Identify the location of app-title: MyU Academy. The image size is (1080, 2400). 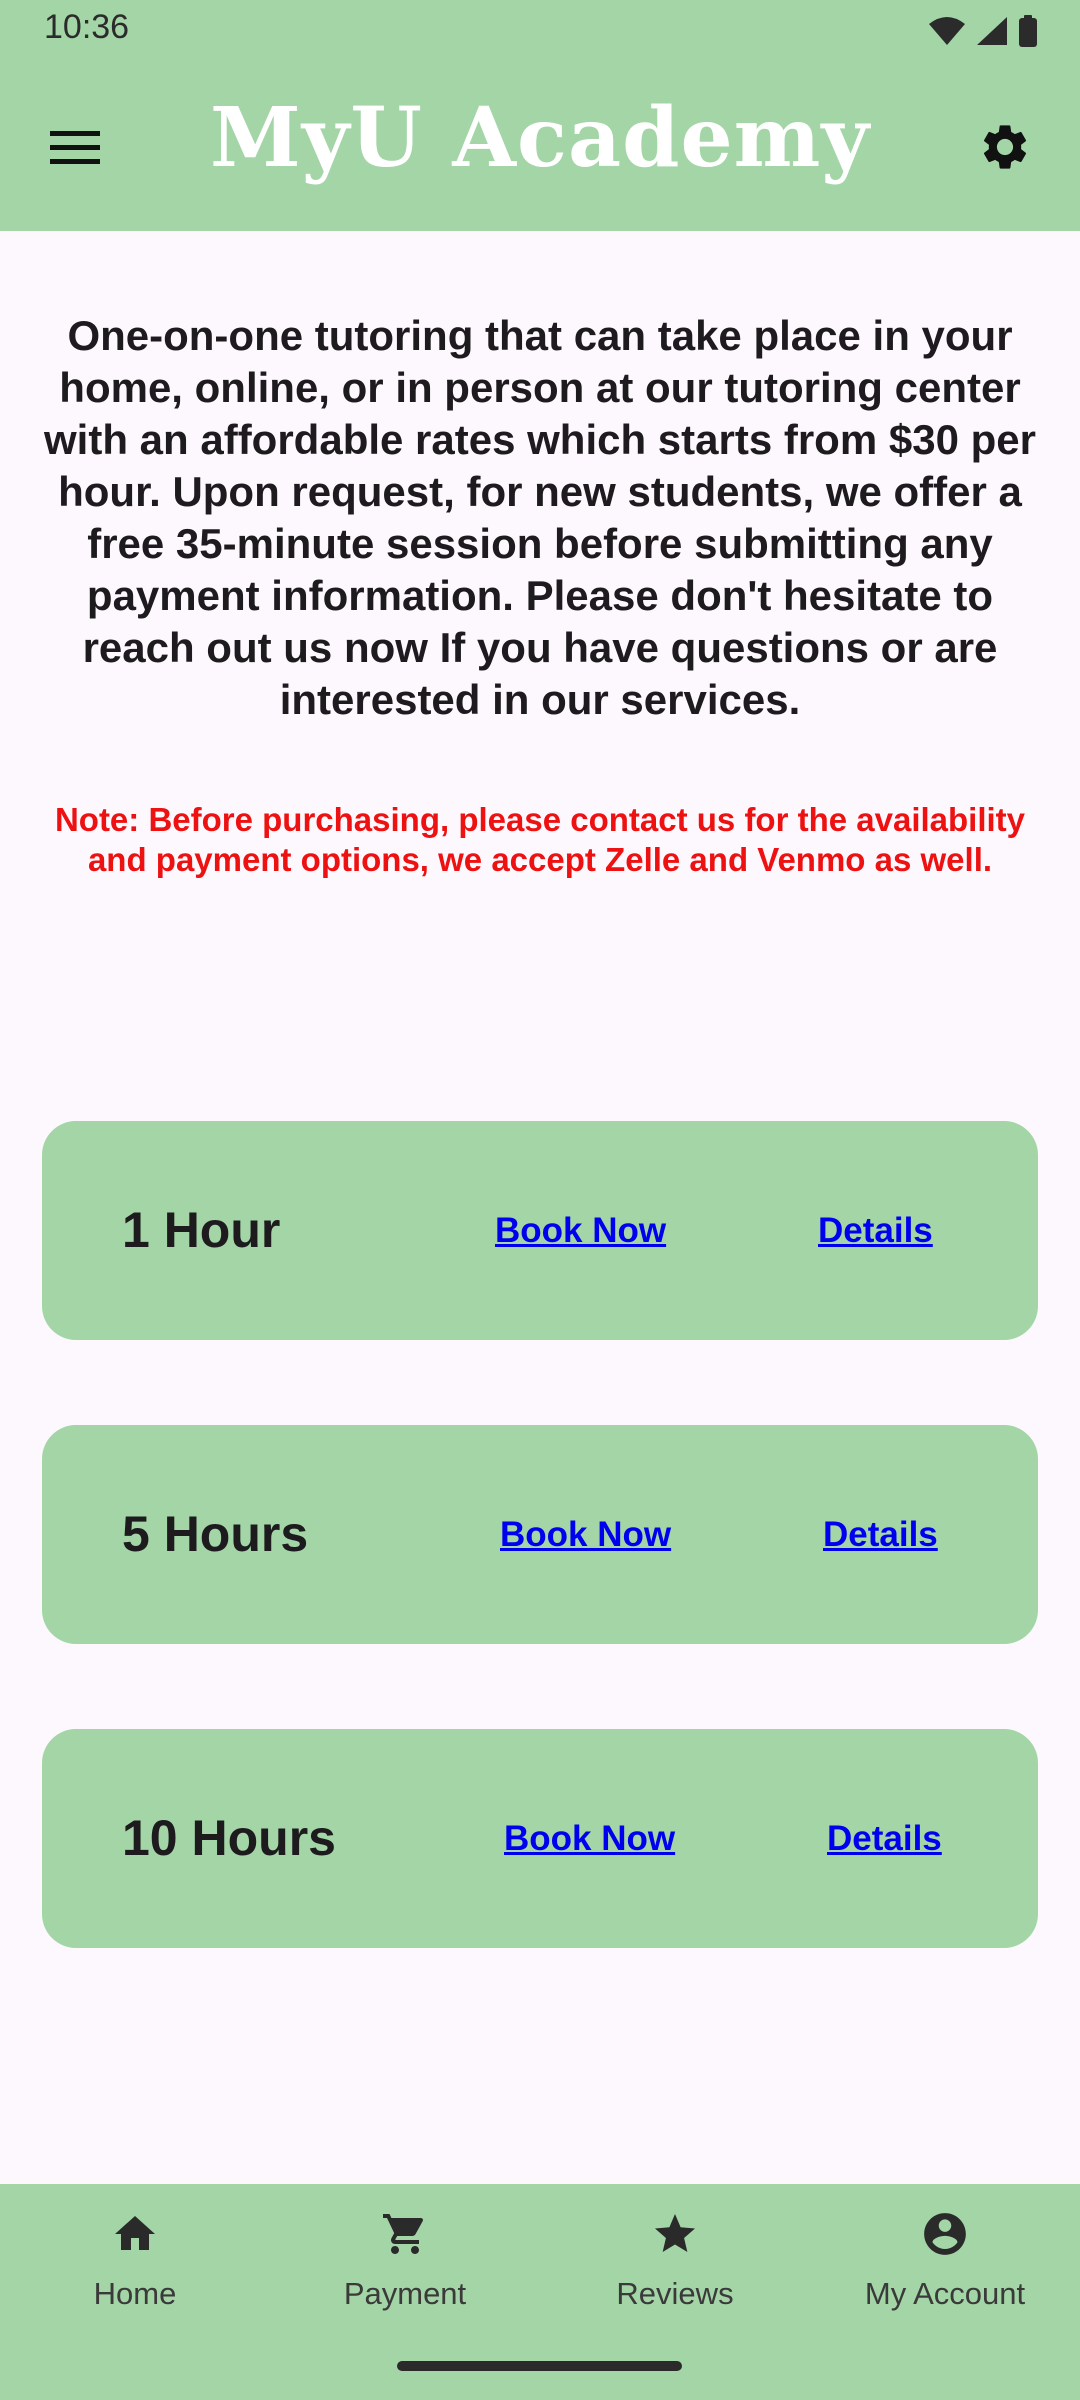
(540, 138).